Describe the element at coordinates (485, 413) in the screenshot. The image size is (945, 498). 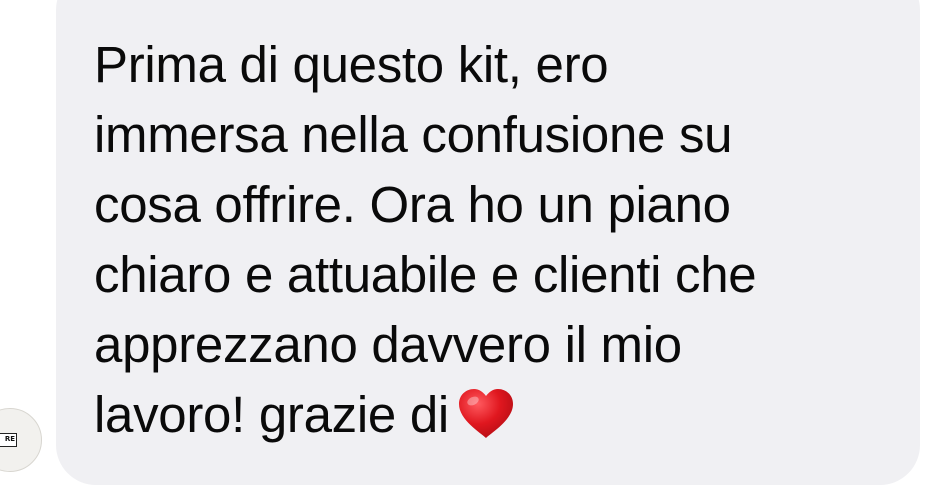
I see `heart-icon` at that location.